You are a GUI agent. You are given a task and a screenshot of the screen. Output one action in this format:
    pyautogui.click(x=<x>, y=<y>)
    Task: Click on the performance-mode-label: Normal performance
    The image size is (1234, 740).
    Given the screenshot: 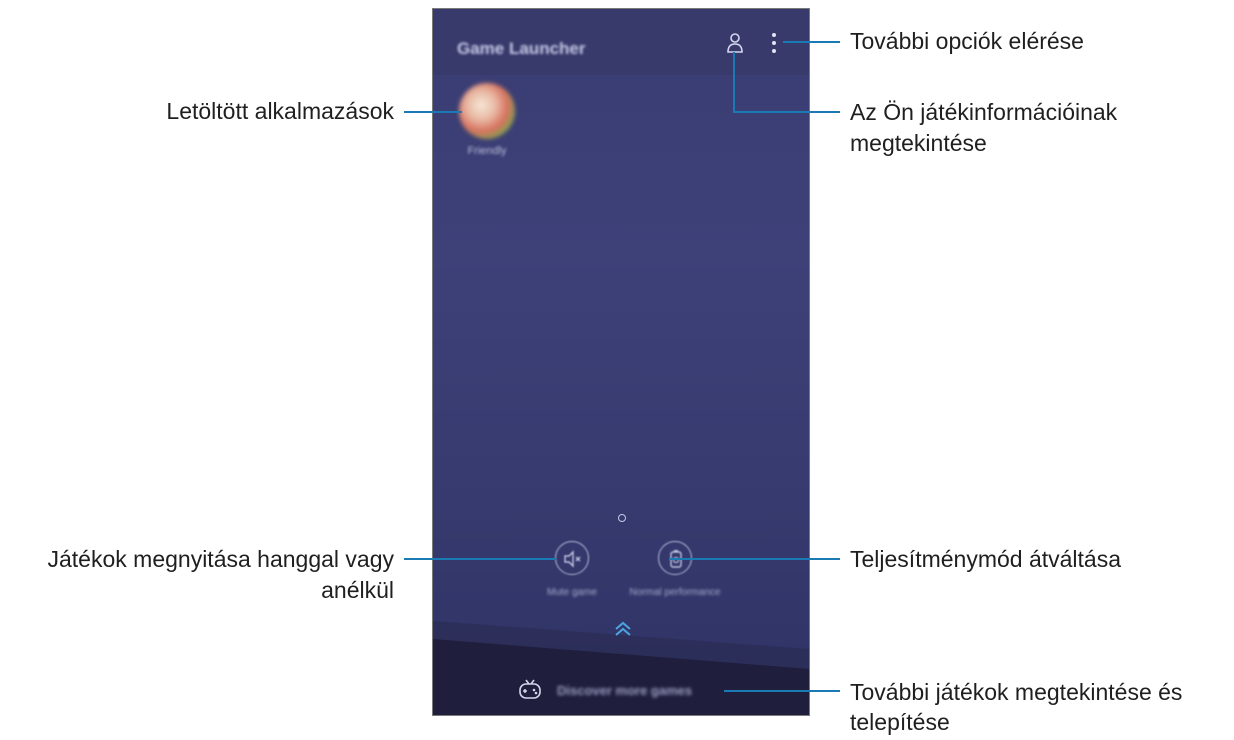 What is the action you would take?
    pyautogui.click(x=675, y=592)
    